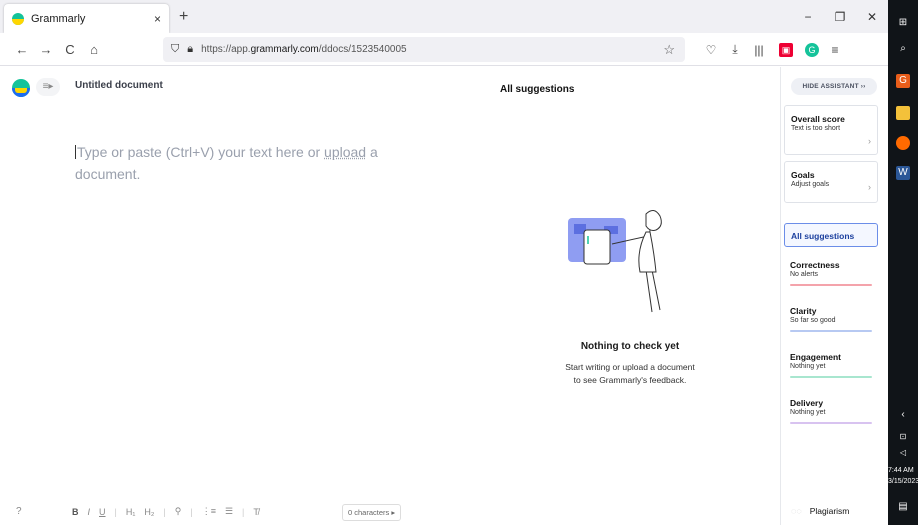 The height and width of the screenshot is (525, 918). I want to click on tab-title: Grammarly, so click(58, 18).